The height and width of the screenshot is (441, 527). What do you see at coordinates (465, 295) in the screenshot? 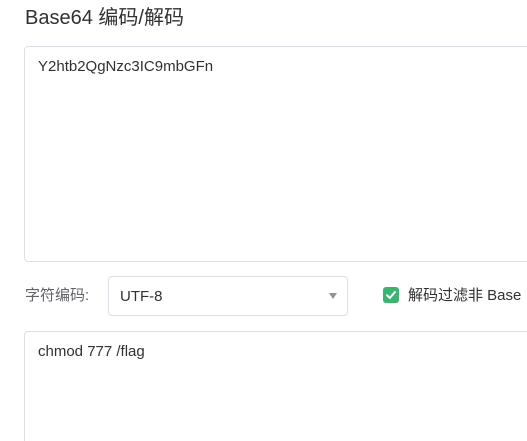
I see `filter-non-base64-label: 解码过滤非 Base` at bounding box center [465, 295].